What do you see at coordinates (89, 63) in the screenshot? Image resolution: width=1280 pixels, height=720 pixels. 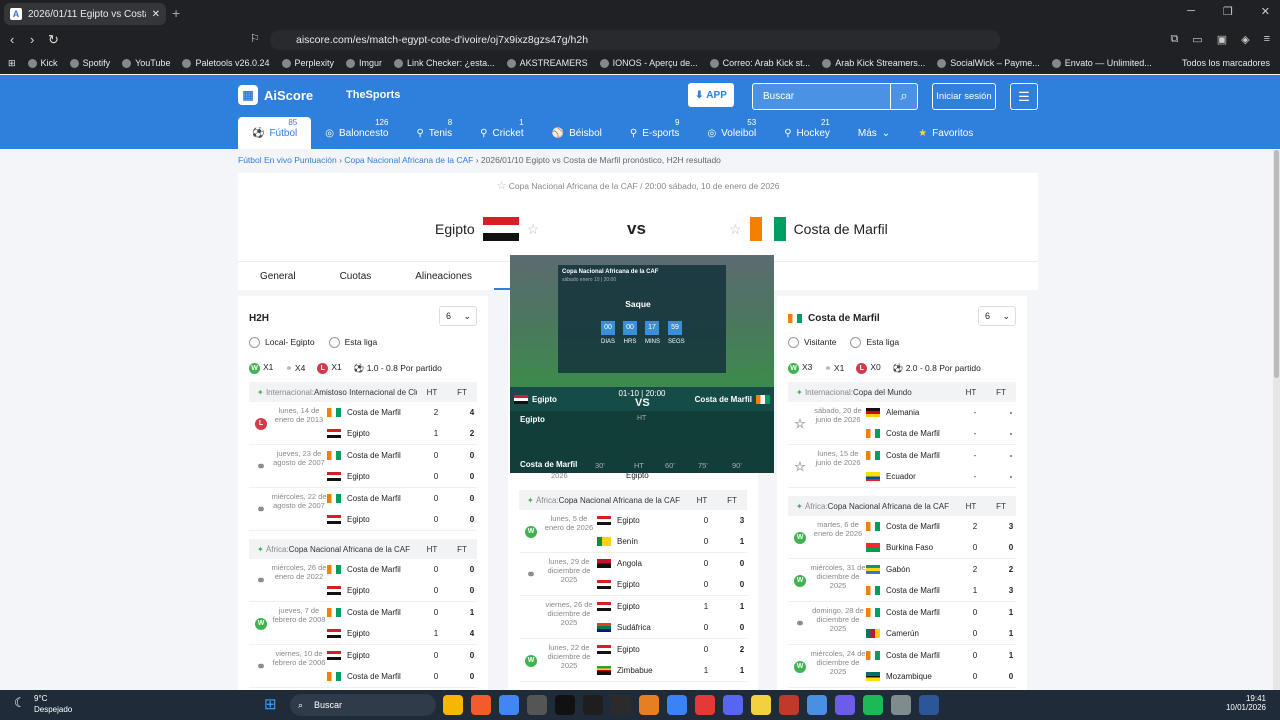 I see `bookmark-item: Spotify` at bounding box center [89, 63].